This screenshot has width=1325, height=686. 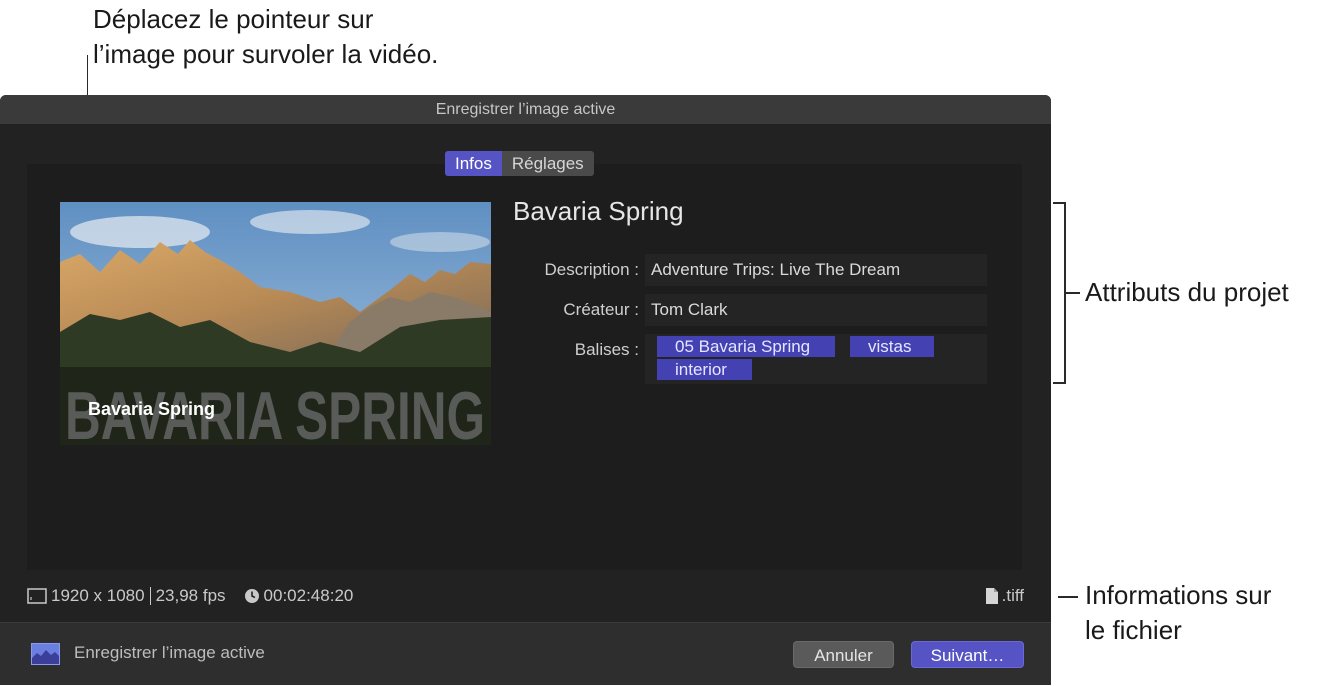 I want to click on creator-field: Tom Clark, so click(x=816, y=310).